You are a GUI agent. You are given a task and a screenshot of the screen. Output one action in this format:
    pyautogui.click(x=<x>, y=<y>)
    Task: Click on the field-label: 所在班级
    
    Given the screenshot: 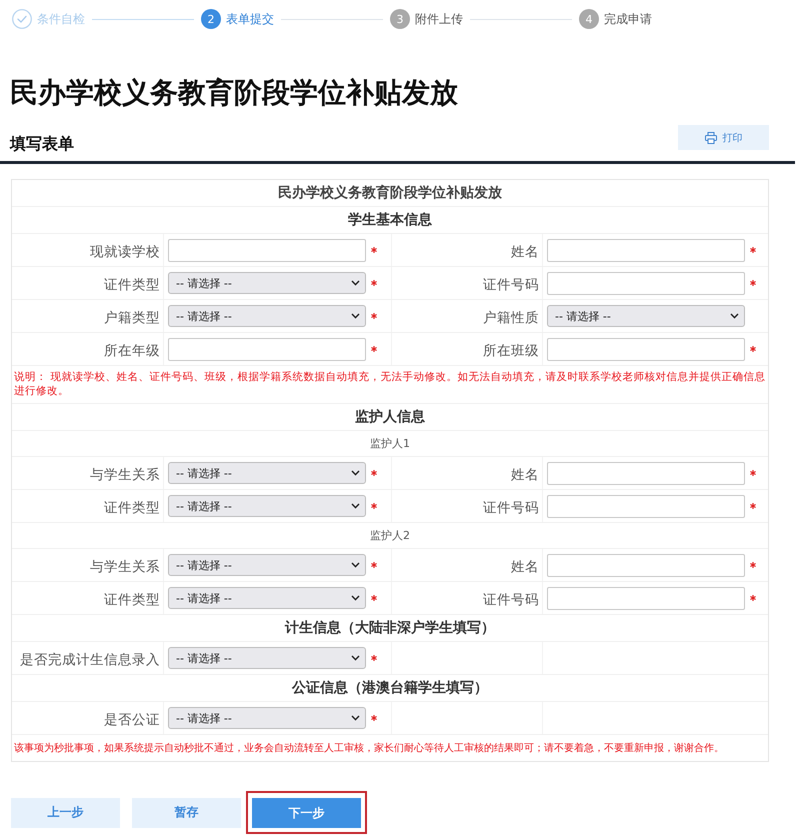 What is the action you would take?
    pyautogui.click(x=511, y=351)
    